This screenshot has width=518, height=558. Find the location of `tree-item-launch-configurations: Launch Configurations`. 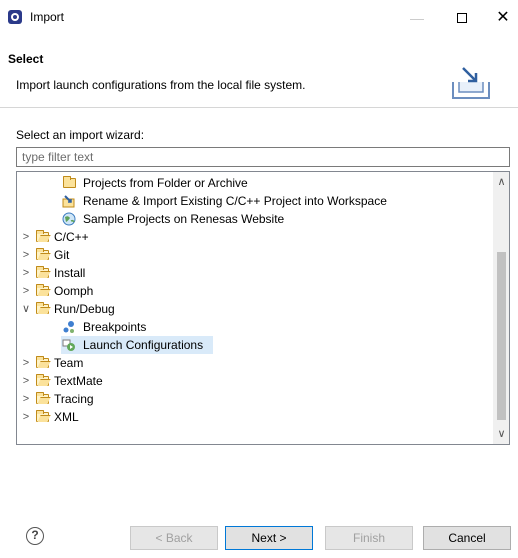

tree-item-launch-configurations: Launch Configurations is located at coordinates (137, 345).